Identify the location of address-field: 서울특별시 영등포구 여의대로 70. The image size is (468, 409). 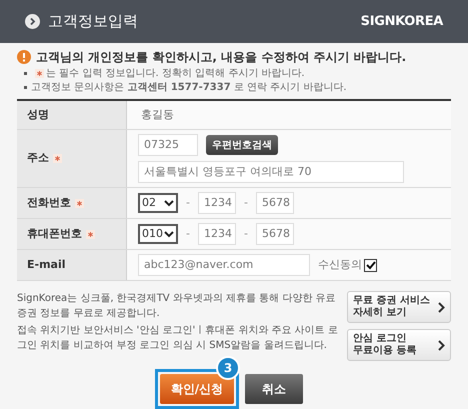
(271, 172).